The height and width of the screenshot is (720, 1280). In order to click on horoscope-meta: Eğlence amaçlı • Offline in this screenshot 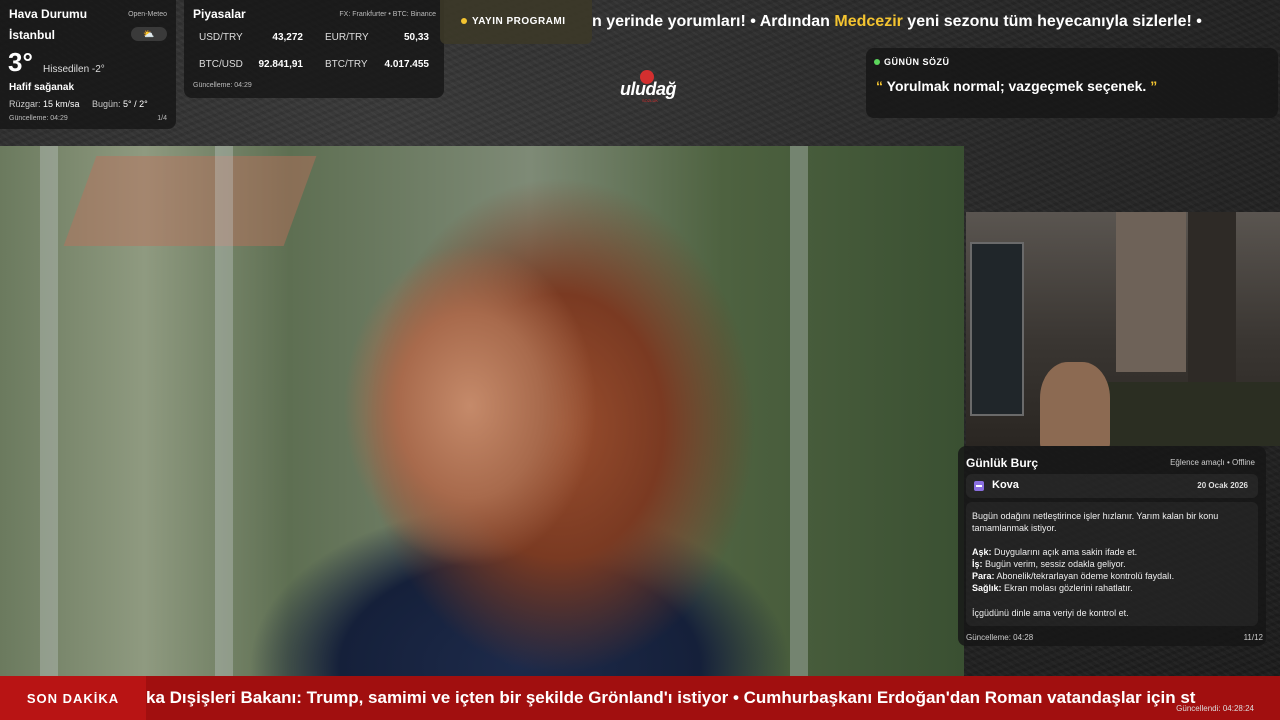, I will do `click(1212, 462)`.